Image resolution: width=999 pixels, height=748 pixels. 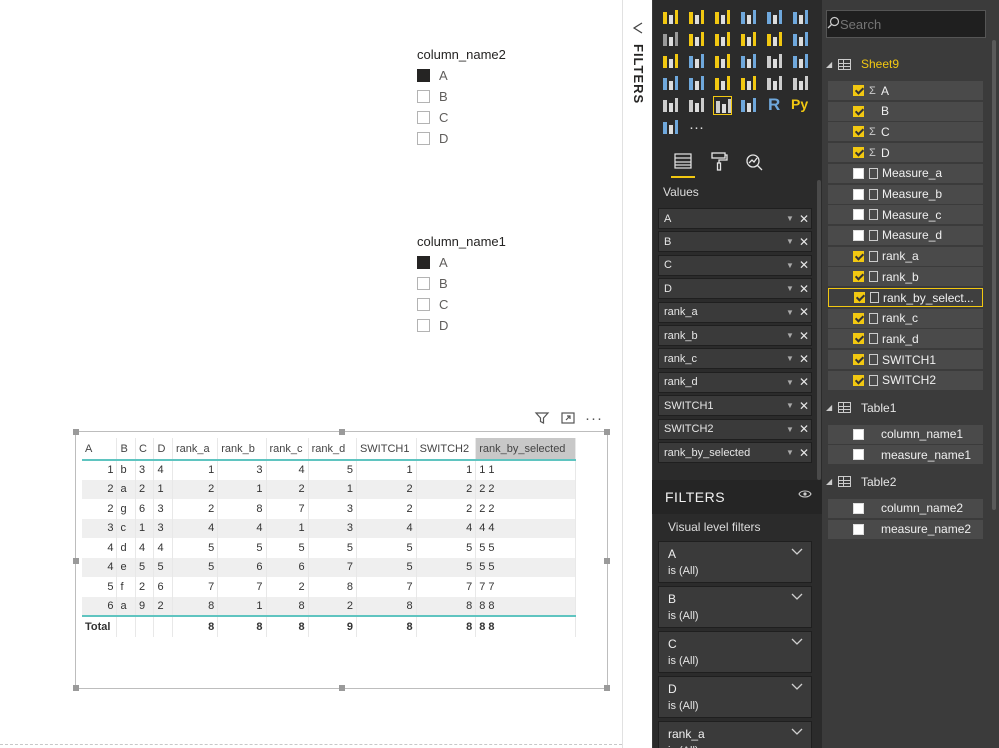 I want to click on field-item: Measure_a, so click(x=905, y=173).